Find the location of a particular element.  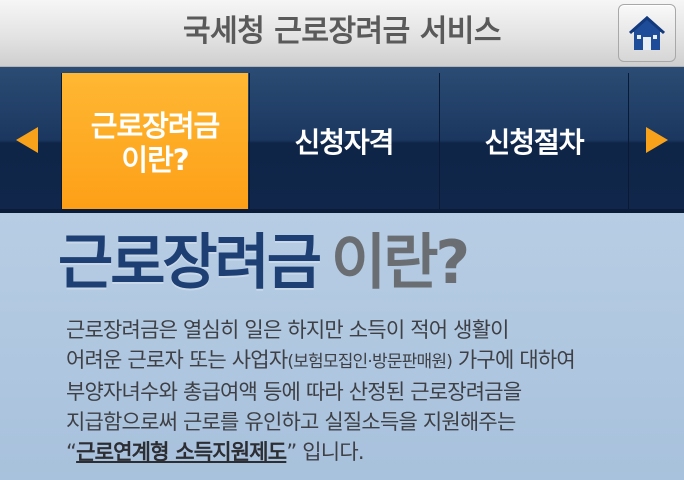

home-button is located at coordinates (647, 33).